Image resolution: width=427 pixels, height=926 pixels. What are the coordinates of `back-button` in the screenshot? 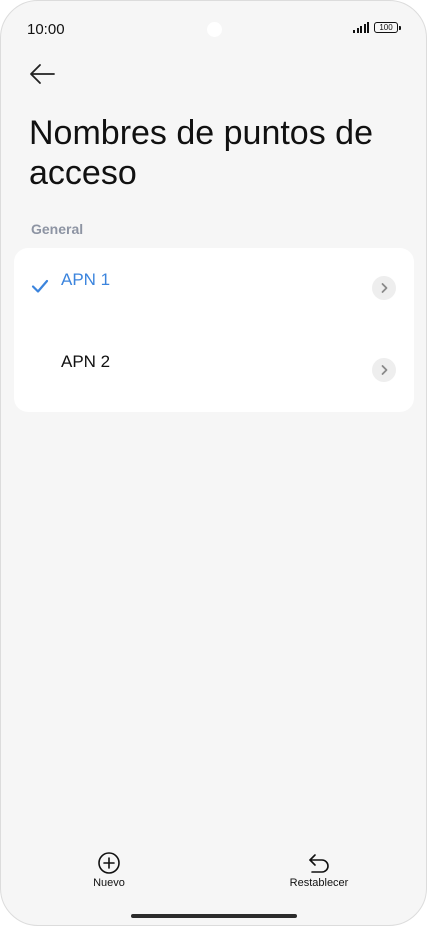 It's located at (43, 75).